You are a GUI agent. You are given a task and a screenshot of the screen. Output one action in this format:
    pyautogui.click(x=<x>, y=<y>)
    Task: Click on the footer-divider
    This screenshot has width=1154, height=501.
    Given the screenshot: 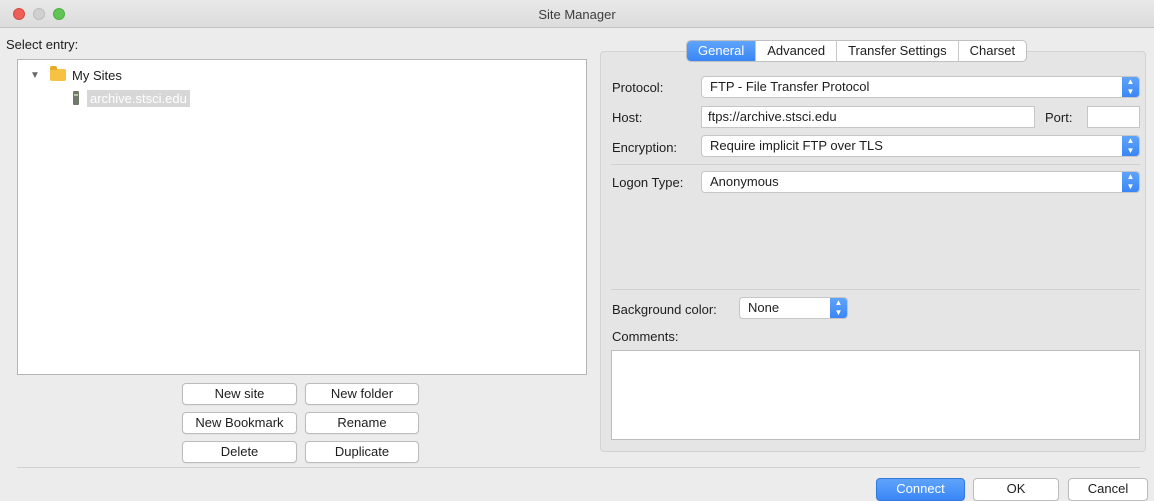 What is the action you would take?
    pyautogui.click(x=578, y=467)
    